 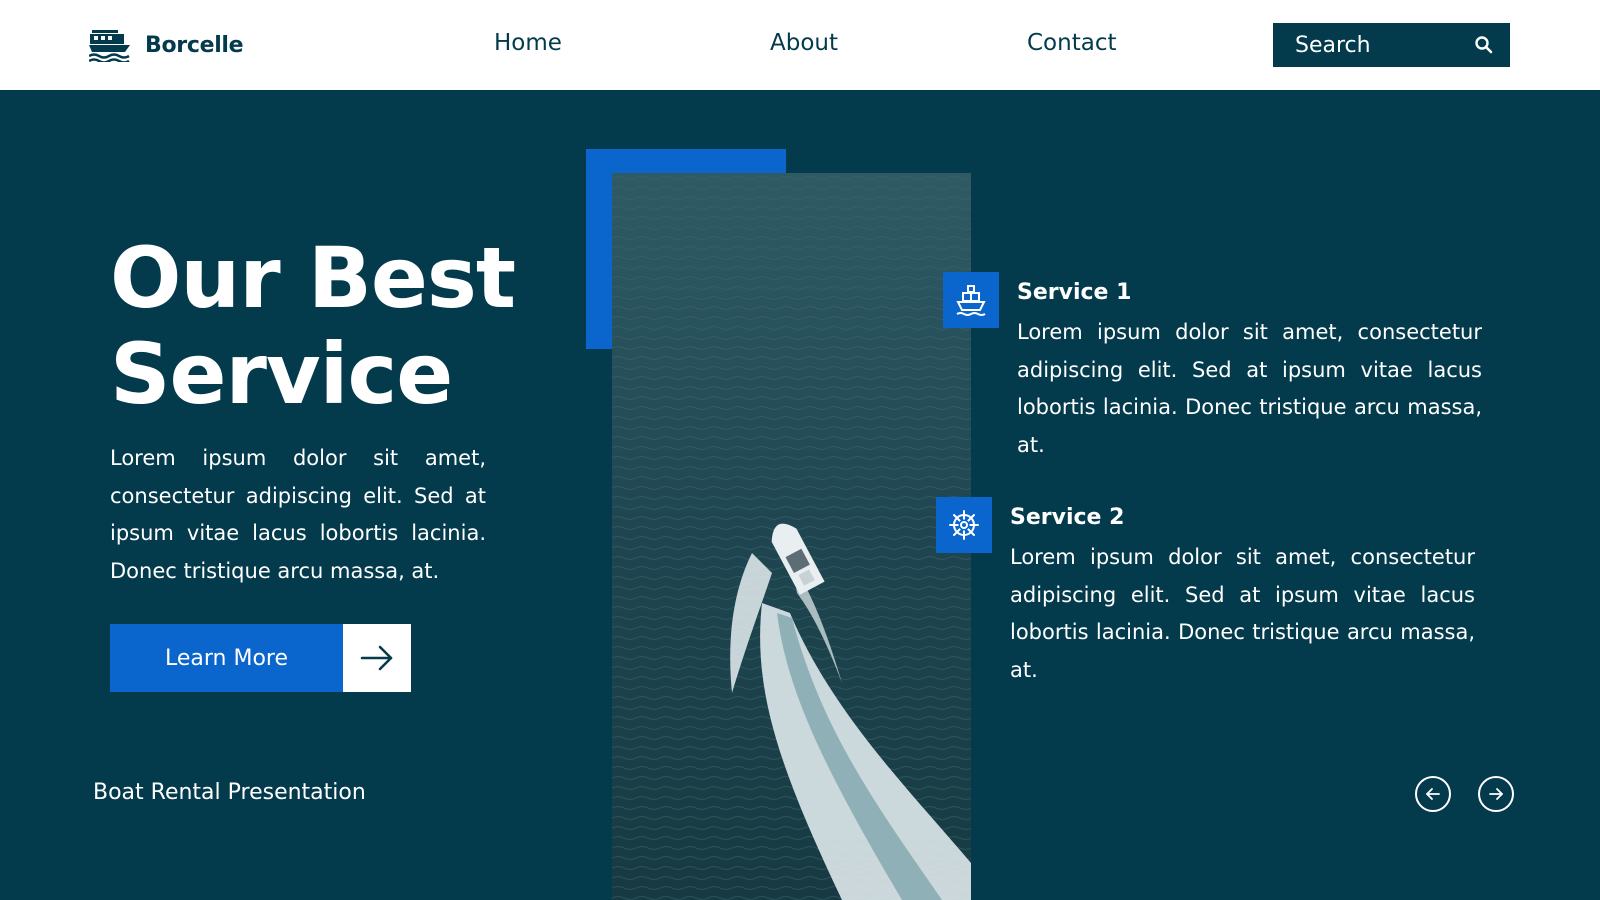 What do you see at coordinates (226, 658) in the screenshot?
I see `learn-more-label: Learn More` at bounding box center [226, 658].